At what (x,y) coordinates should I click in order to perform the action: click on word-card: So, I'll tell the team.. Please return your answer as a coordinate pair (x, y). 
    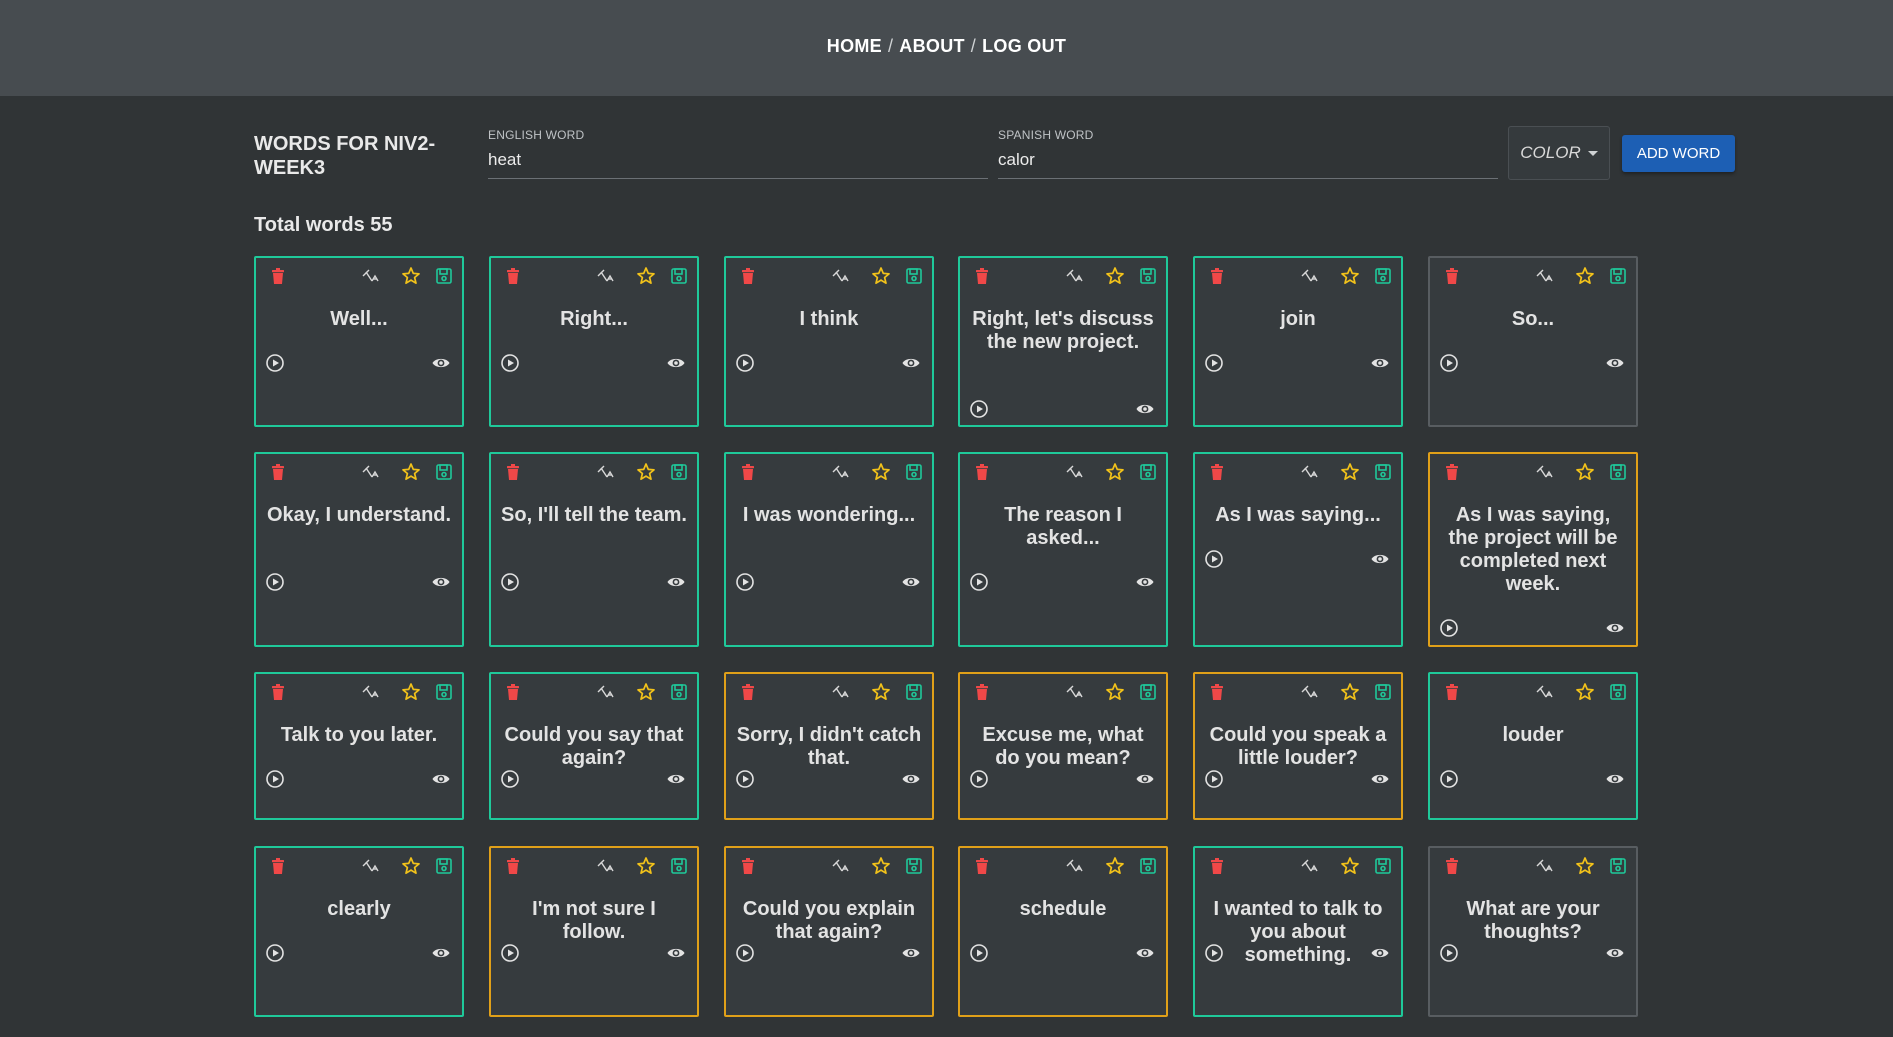
    Looking at the image, I should click on (594, 549).